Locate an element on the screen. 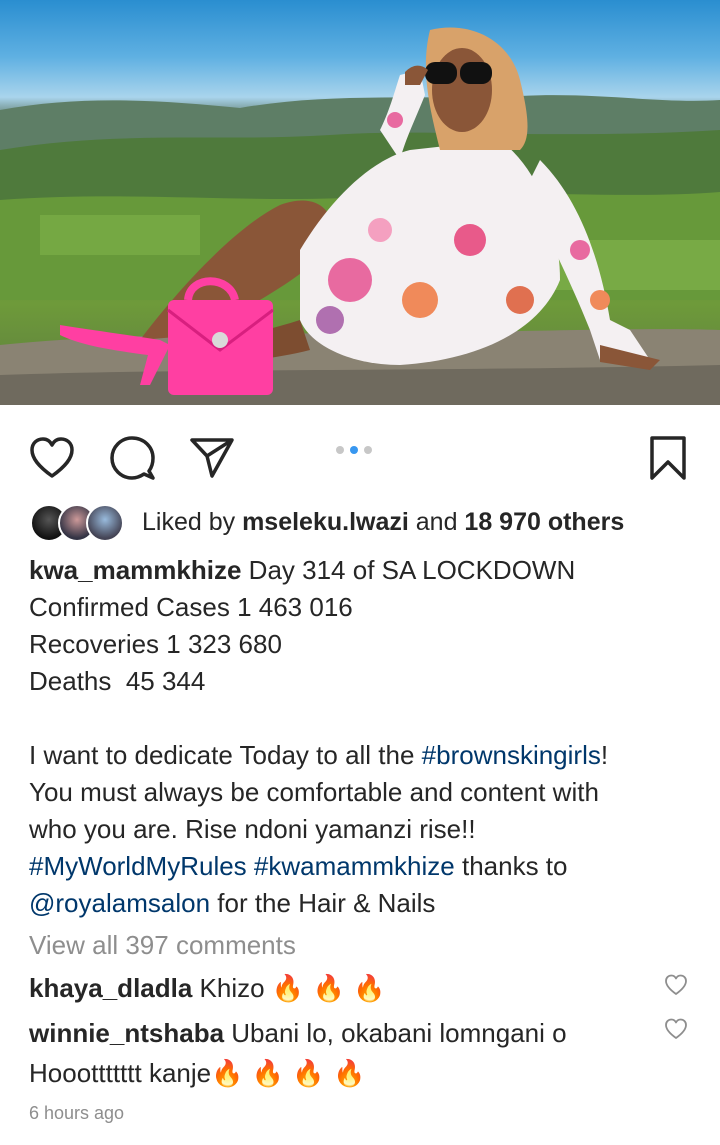 This screenshot has width=720, height=1145. hashtag-link: #brownskingirls is located at coordinates (511, 755).